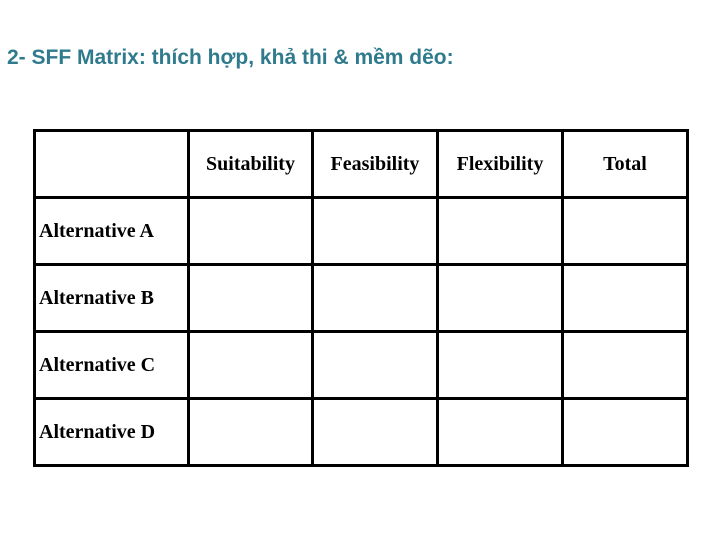  I want to click on row-label-alternative-b: Alternative B, so click(111, 298).